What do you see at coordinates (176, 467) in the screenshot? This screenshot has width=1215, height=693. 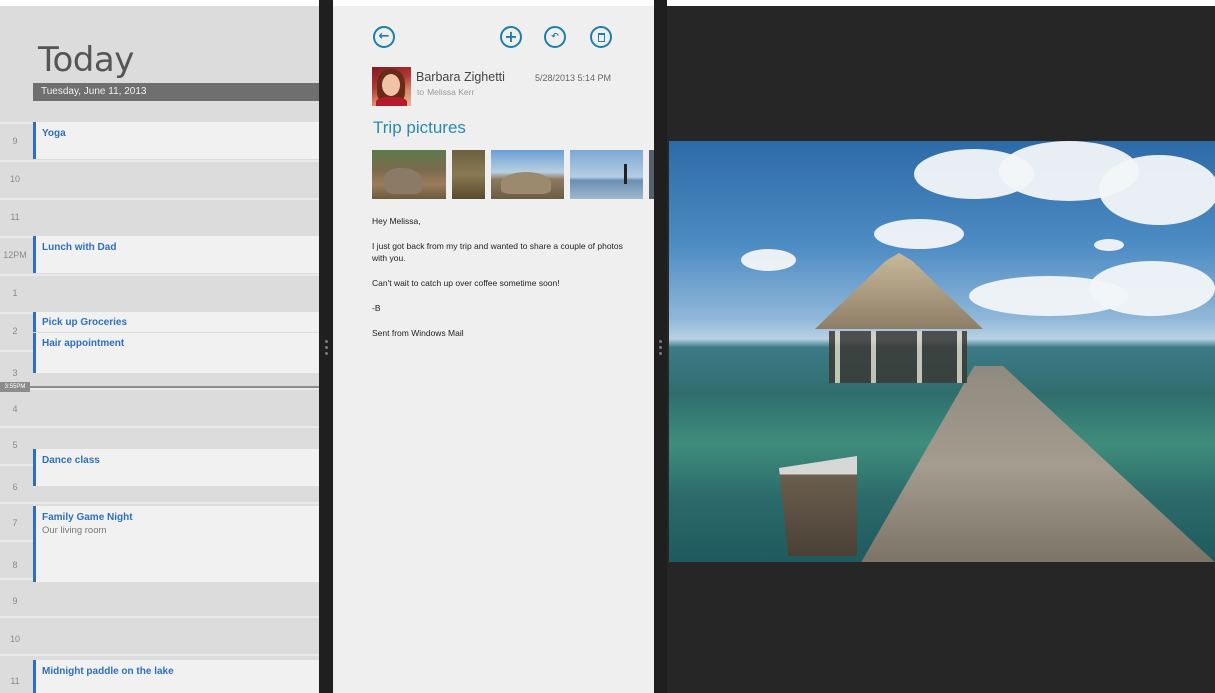 I see `event-dance-class: Dance class` at bounding box center [176, 467].